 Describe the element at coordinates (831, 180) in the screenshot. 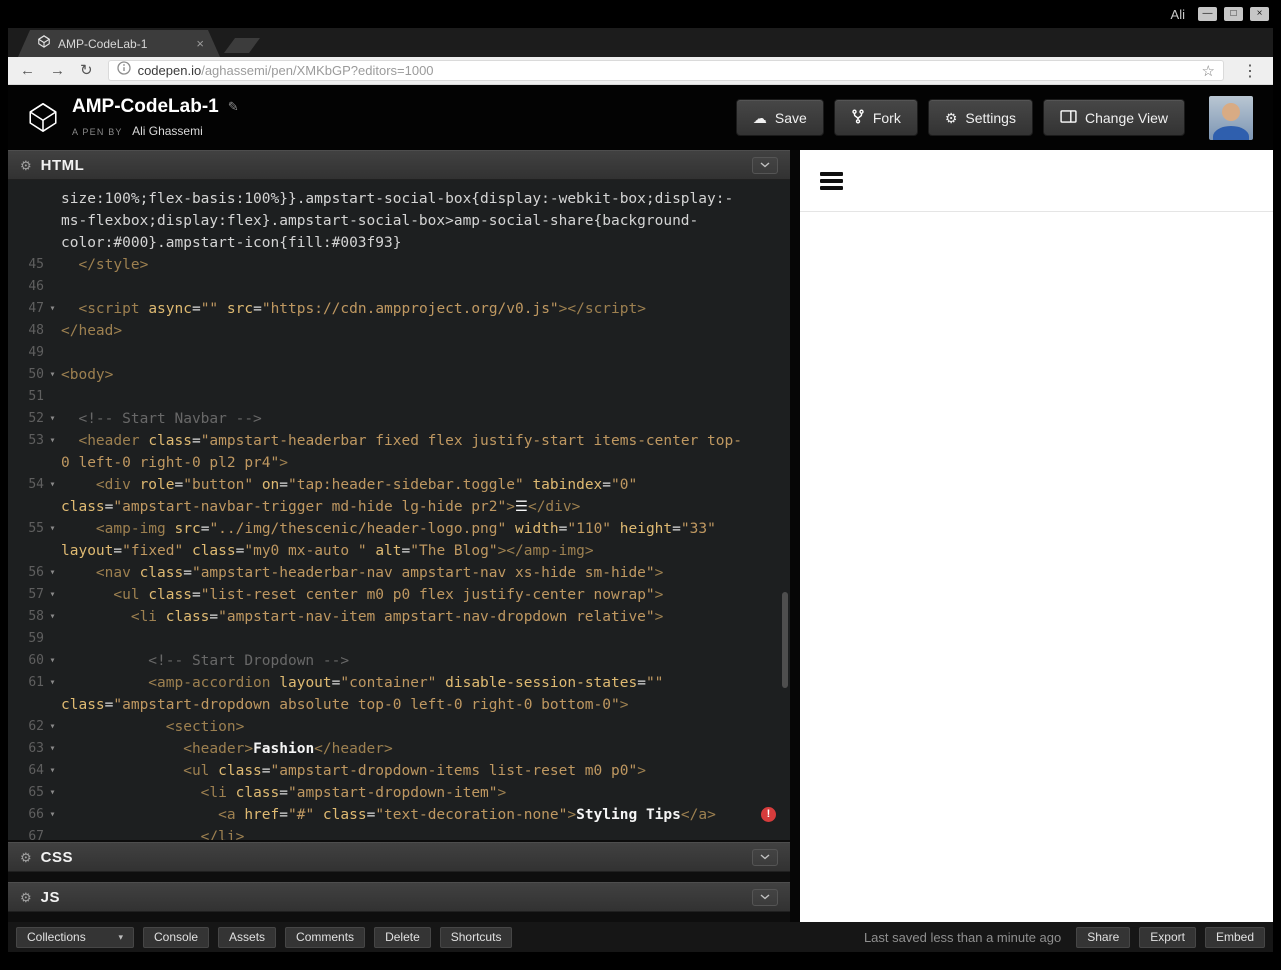

I see `hamburger-menu-icon` at that location.